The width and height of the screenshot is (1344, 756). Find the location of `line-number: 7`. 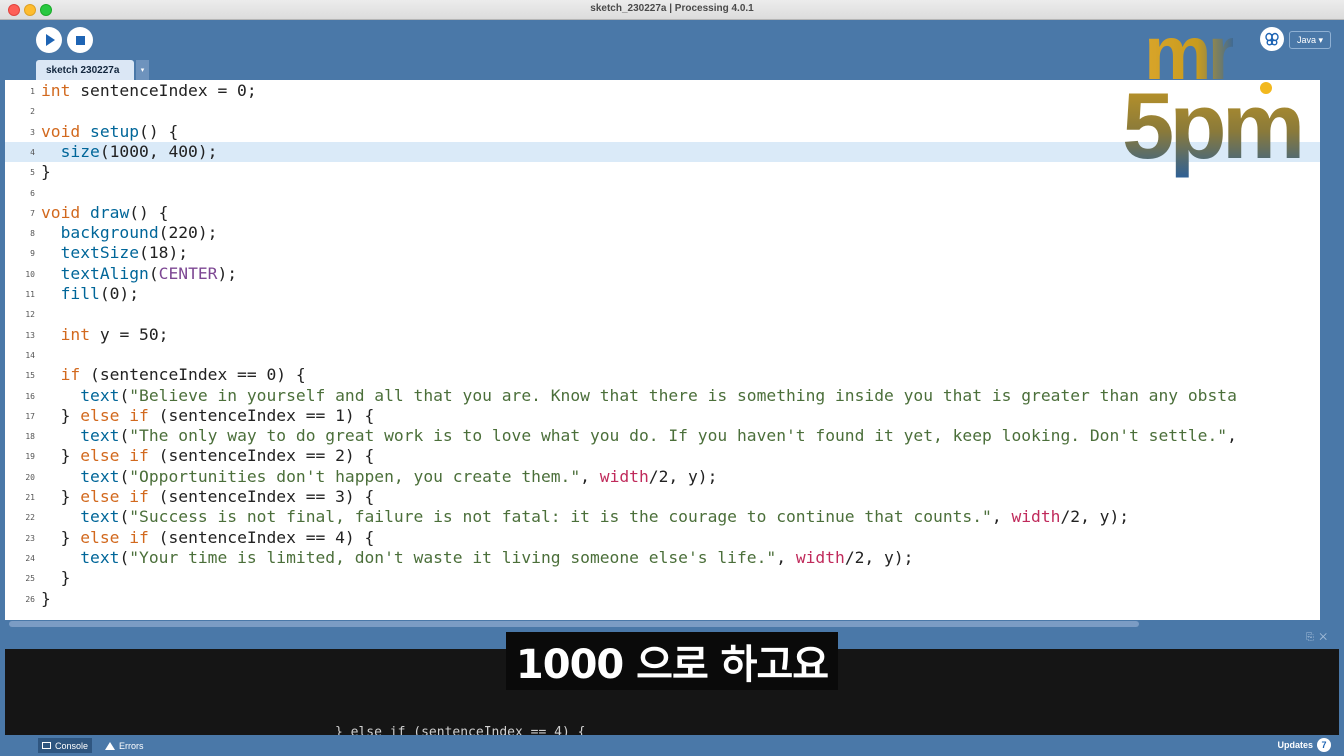

line-number: 7 is located at coordinates (32, 213).